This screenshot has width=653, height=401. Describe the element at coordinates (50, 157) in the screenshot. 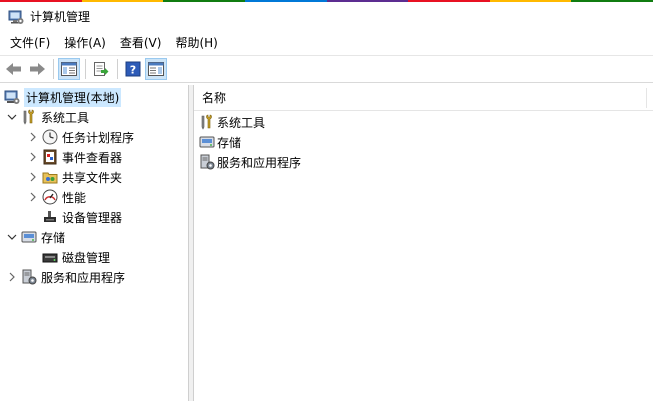

I see `event-log-icon` at that location.